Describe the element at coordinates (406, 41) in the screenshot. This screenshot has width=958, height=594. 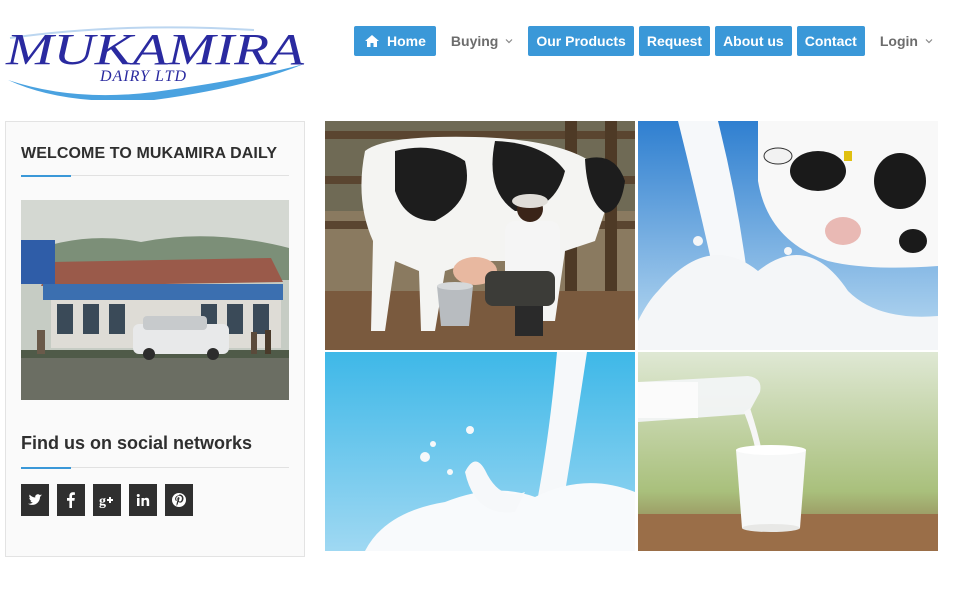
I see `nav-home-label: Home` at that location.